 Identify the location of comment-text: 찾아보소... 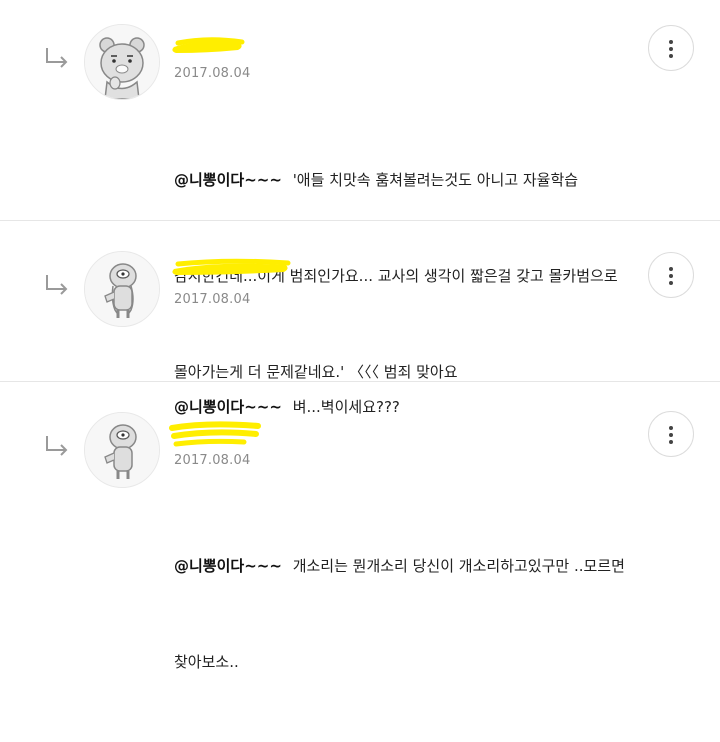
(206, 662).